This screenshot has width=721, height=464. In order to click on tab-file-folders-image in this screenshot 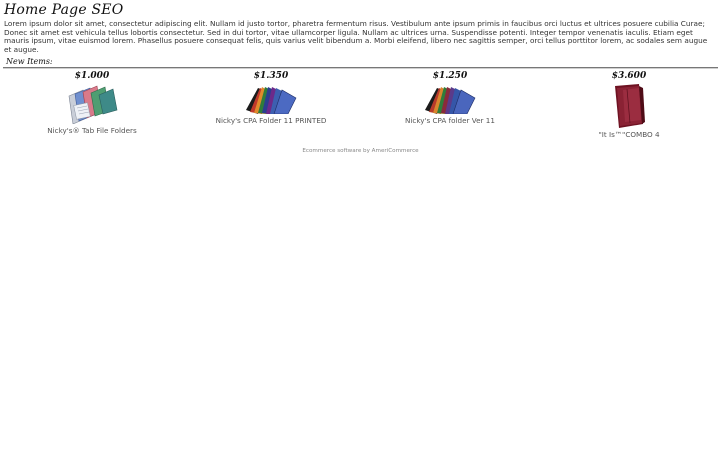, I will do `click(92, 104)`.